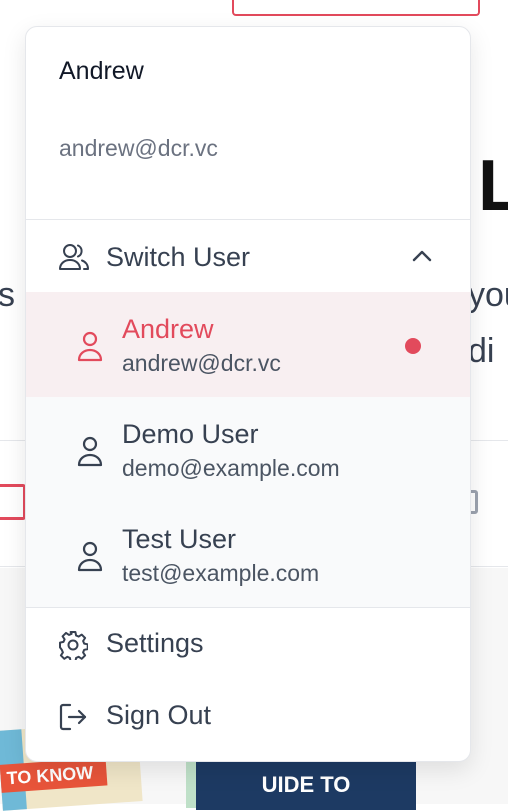 This screenshot has width=508, height=811. What do you see at coordinates (422, 256) in the screenshot?
I see `chevron-up-icon` at bounding box center [422, 256].